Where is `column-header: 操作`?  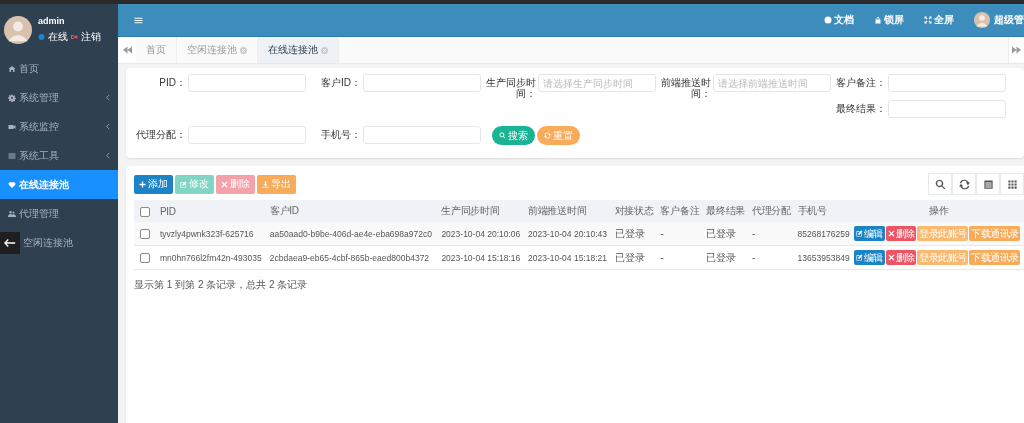 column-header: 操作 is located at coordinates (938, 211).